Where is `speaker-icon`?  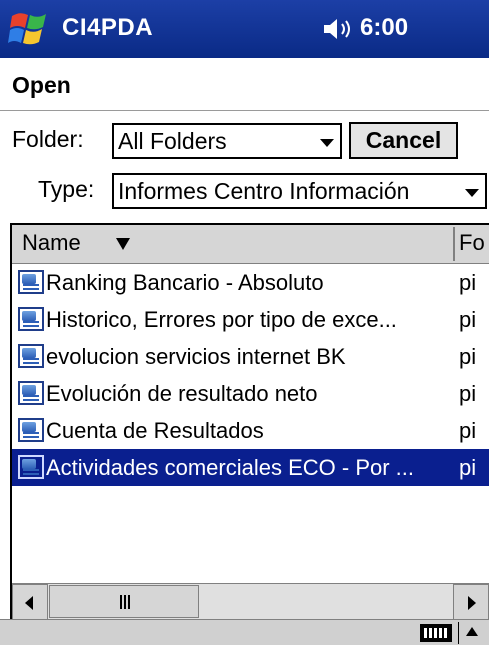 speaker-icon is located at coordinates (339, 29).